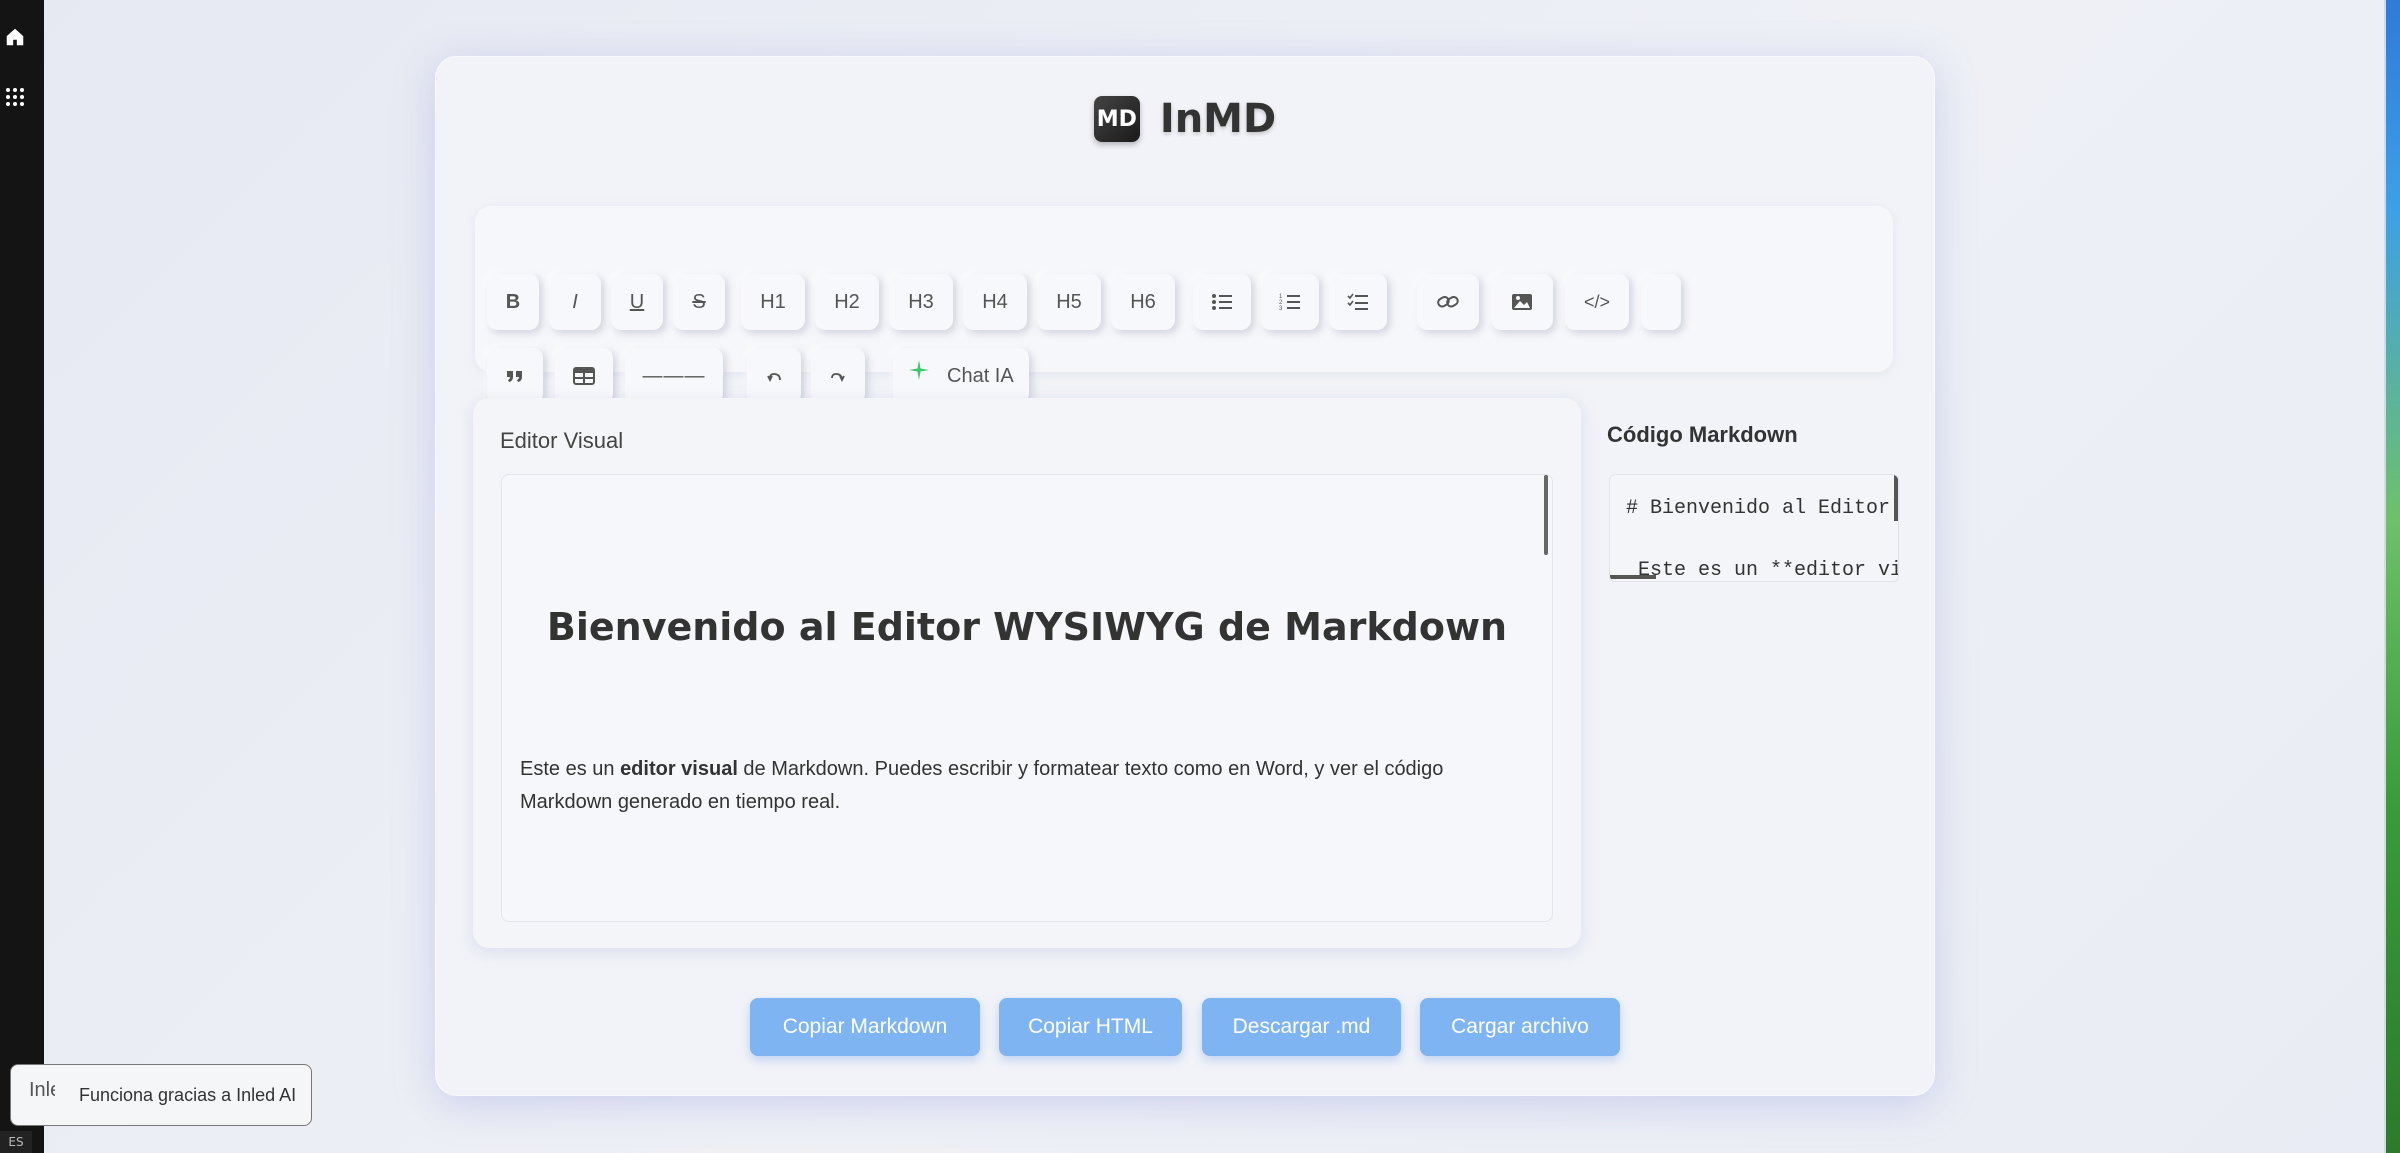  I want to click on quote-button, so click(515, 376).